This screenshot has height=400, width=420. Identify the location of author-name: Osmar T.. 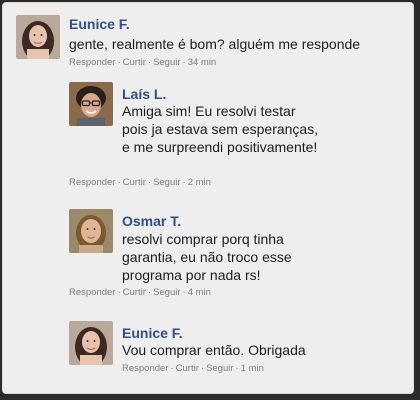
(151, 221).